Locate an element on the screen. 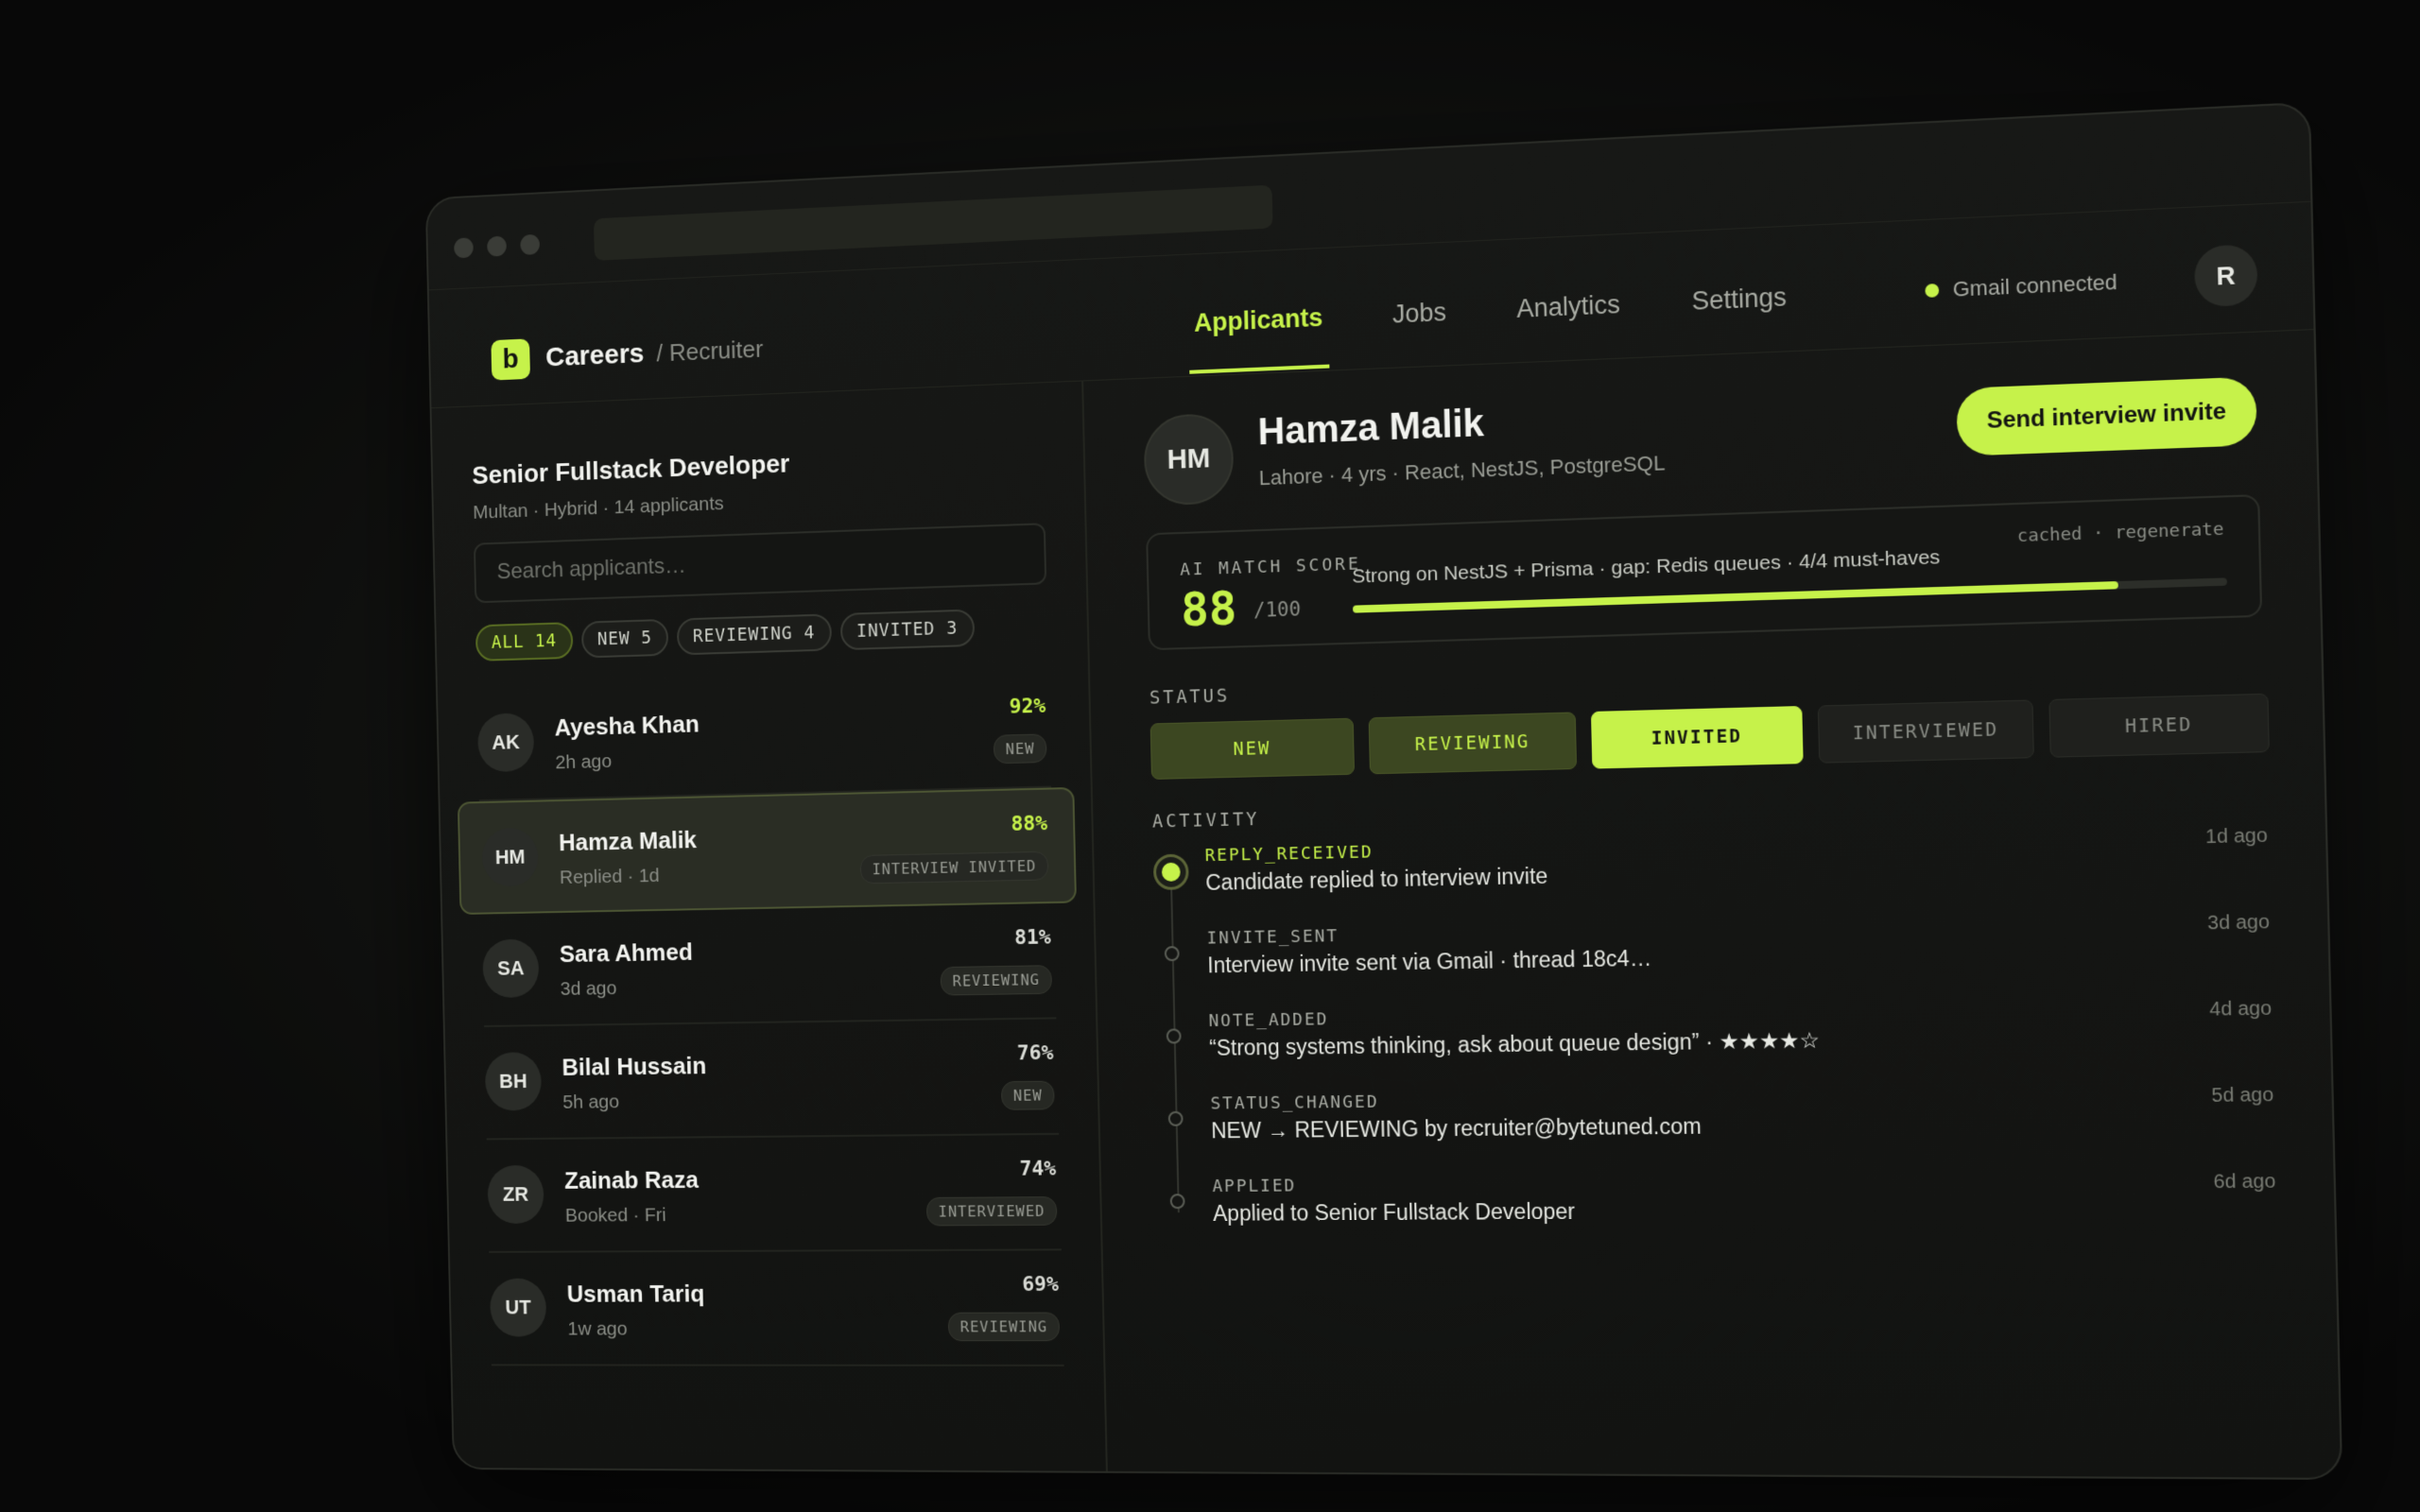 This screenshot has width=2420, height=1512. applicant-activity: 3d ago is located at coordinates (588, 989).